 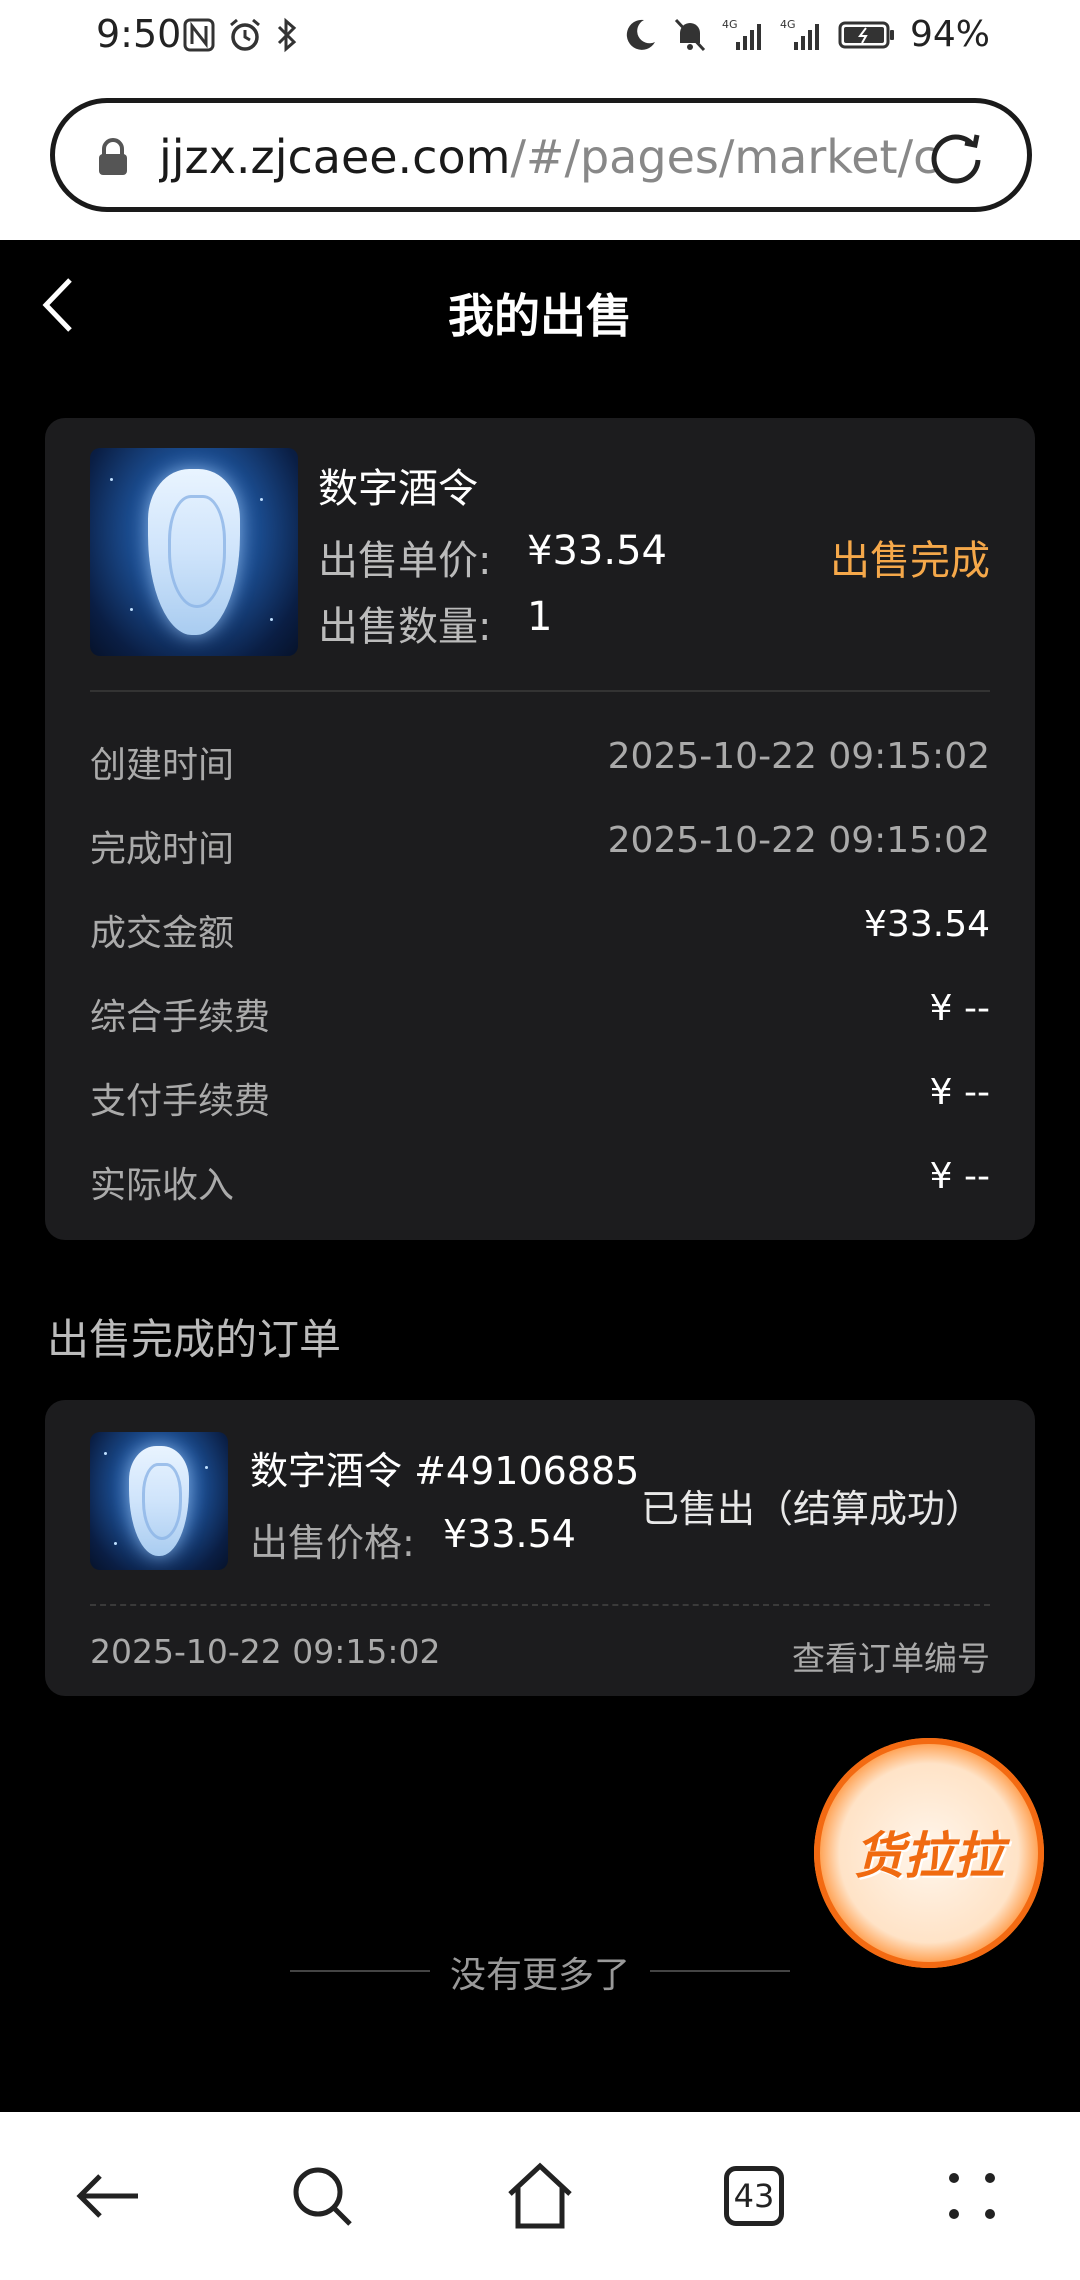 What do you see at coordinates (799, 34) in the screenshot?
I see `signal-4g-icon-2: 4G` at bounding box center [799, 34].